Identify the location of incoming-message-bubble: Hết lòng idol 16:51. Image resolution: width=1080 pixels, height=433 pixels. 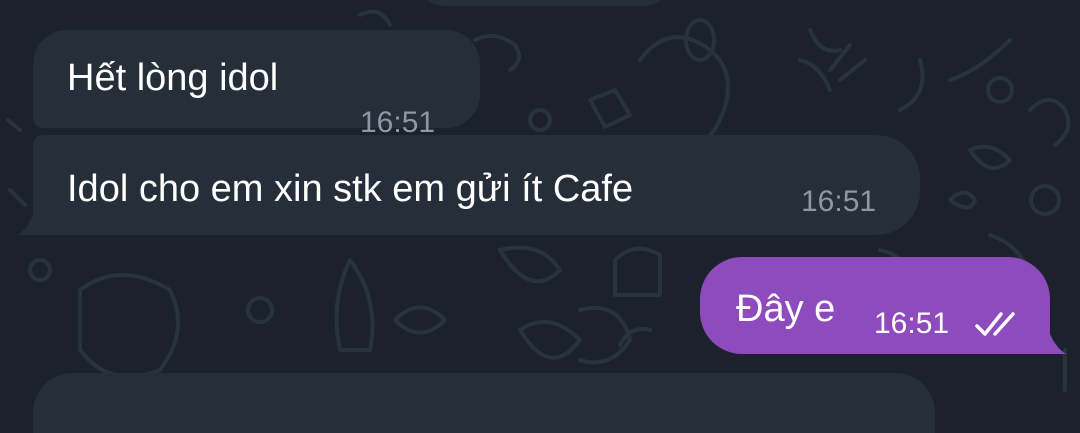
(256, 84).